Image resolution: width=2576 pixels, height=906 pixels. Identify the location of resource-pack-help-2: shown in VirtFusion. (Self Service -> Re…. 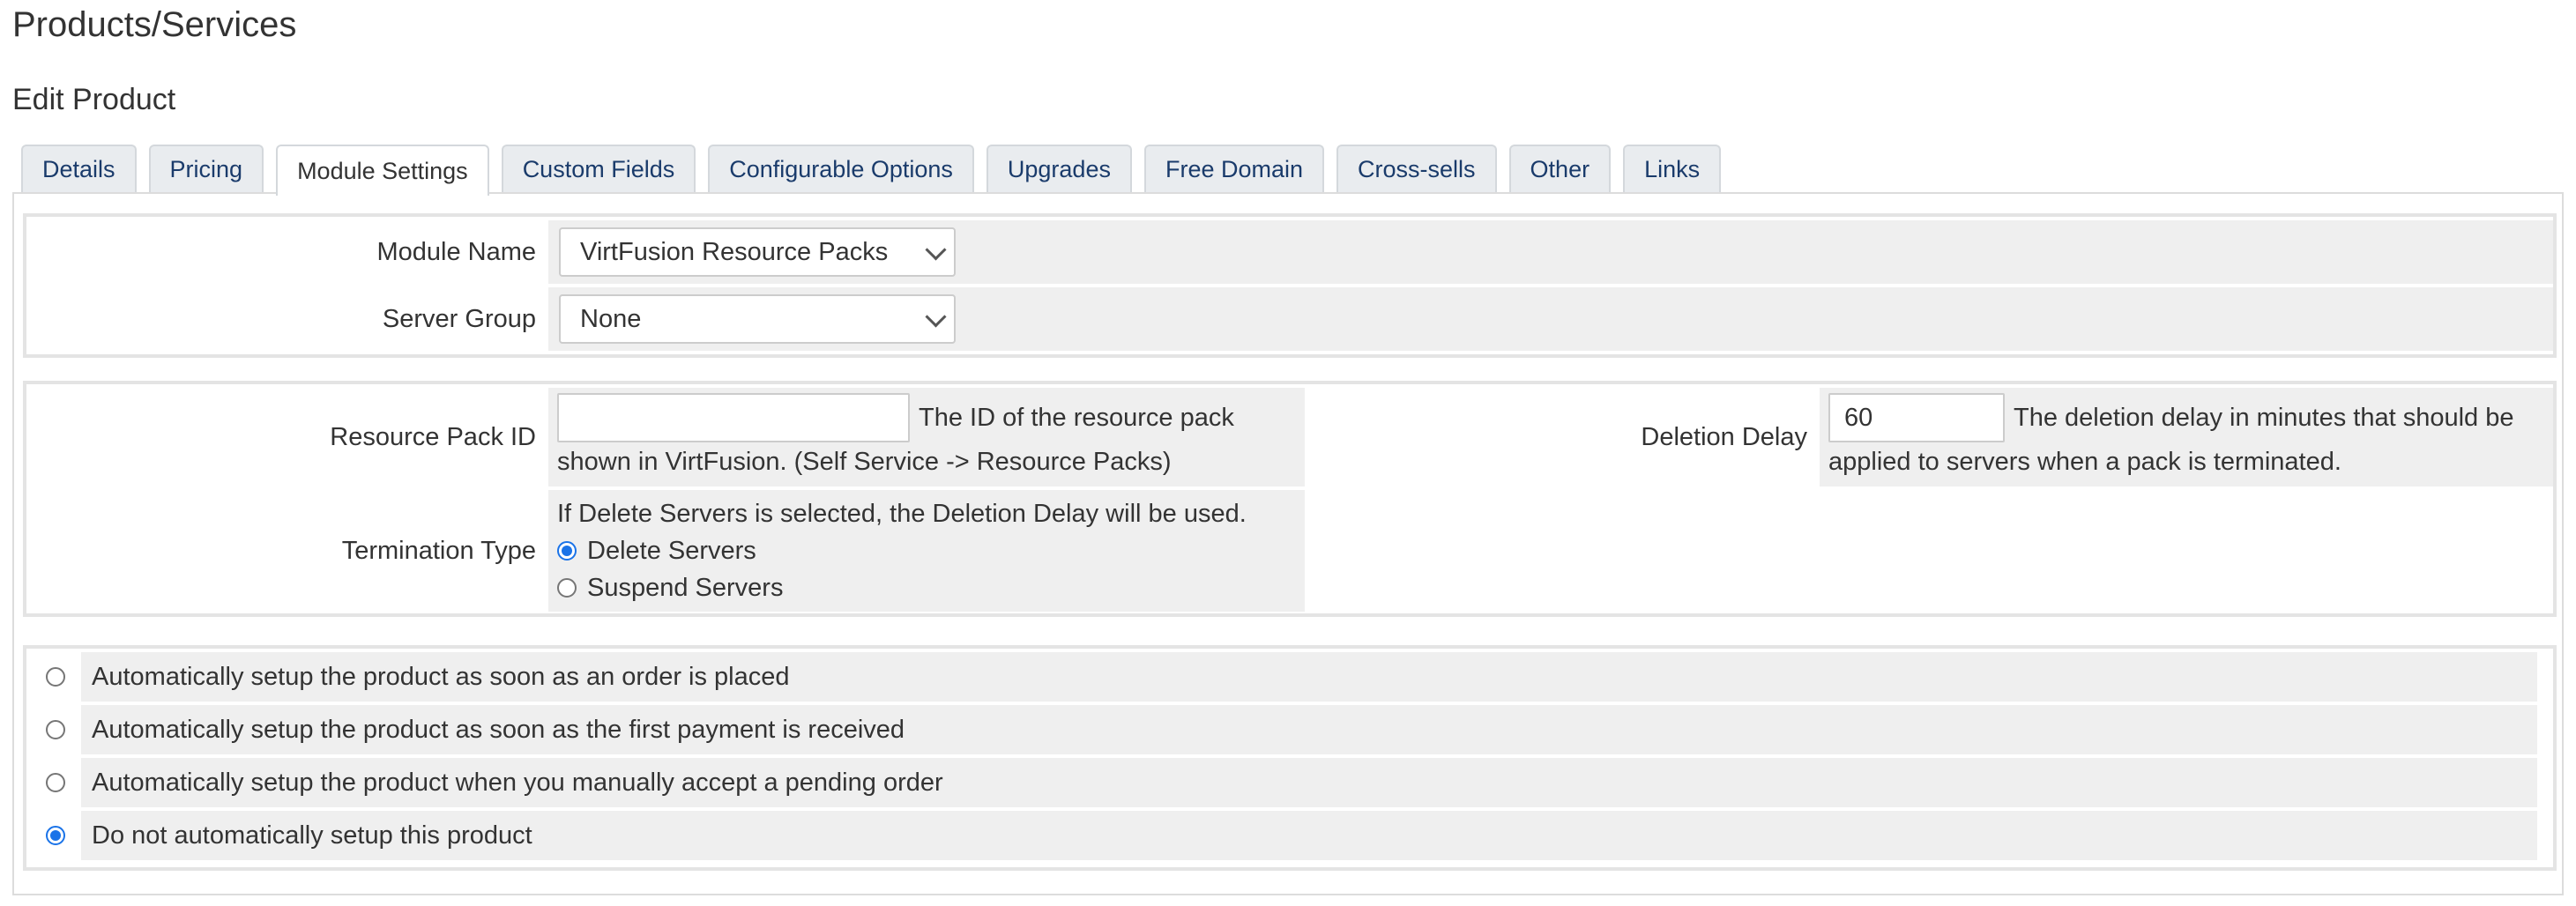
(864, 462).